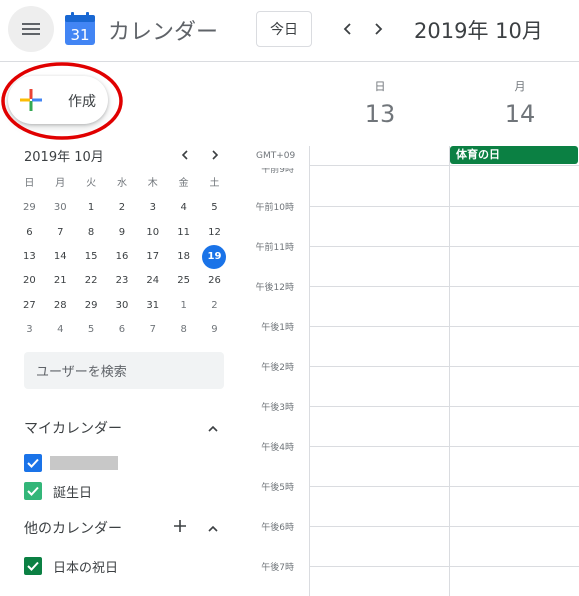  Describe the element at coordinates (91, 257) in the screenshot. I see `mini-calendar-day: 15` at that location.